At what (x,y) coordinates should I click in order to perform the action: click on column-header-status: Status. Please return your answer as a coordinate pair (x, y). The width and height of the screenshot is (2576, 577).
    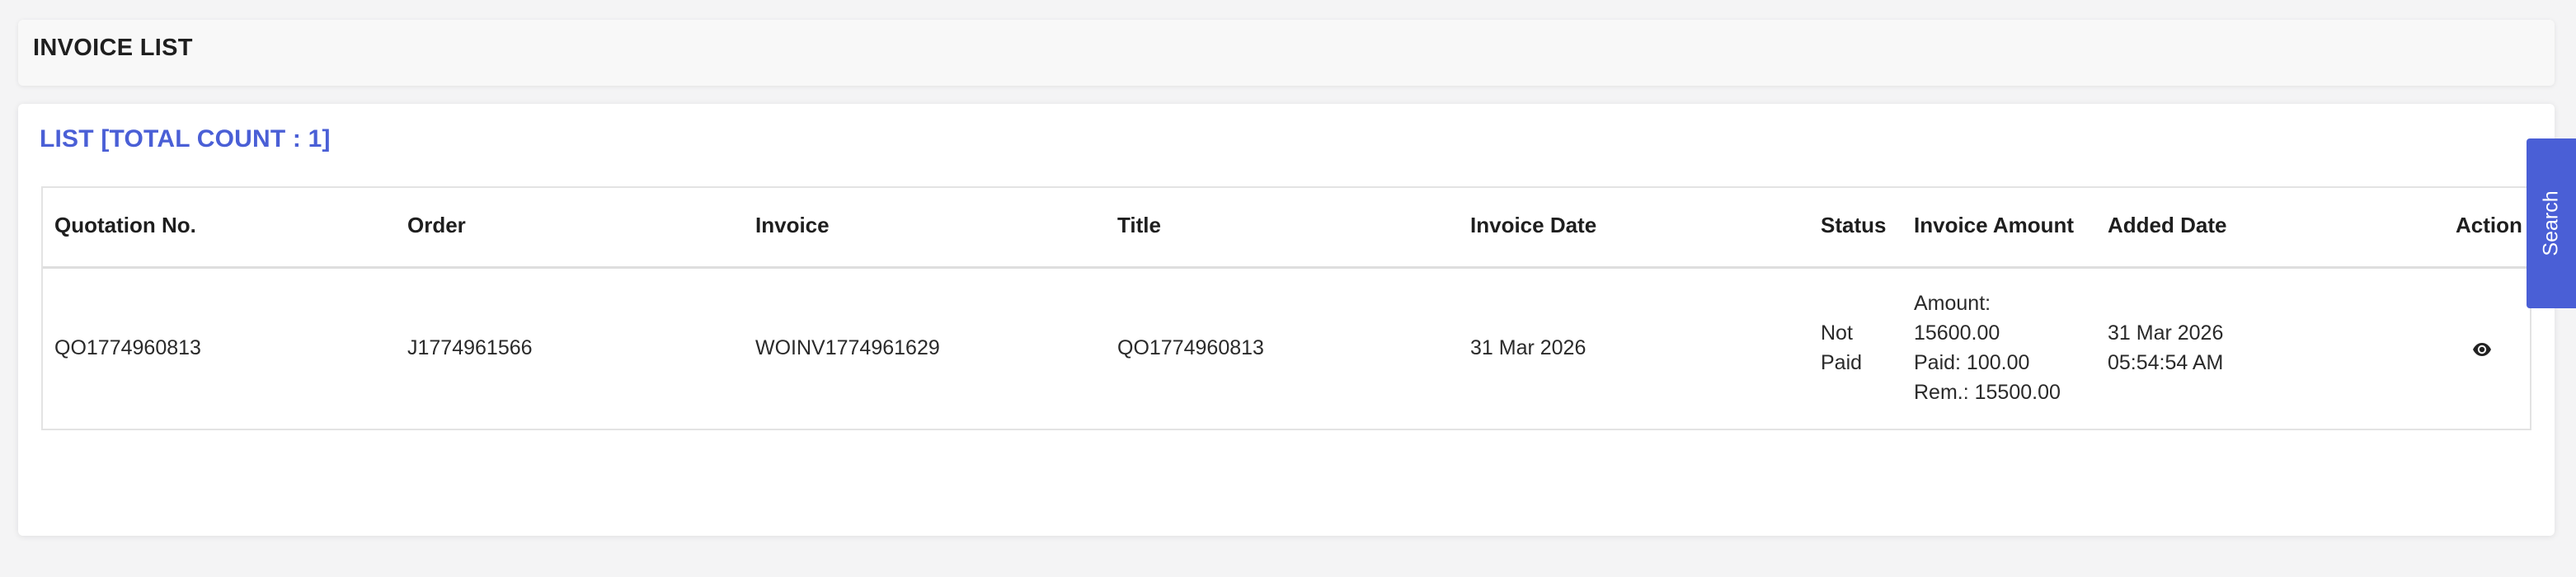
    Looking at the image, I should click on (1854, 225).